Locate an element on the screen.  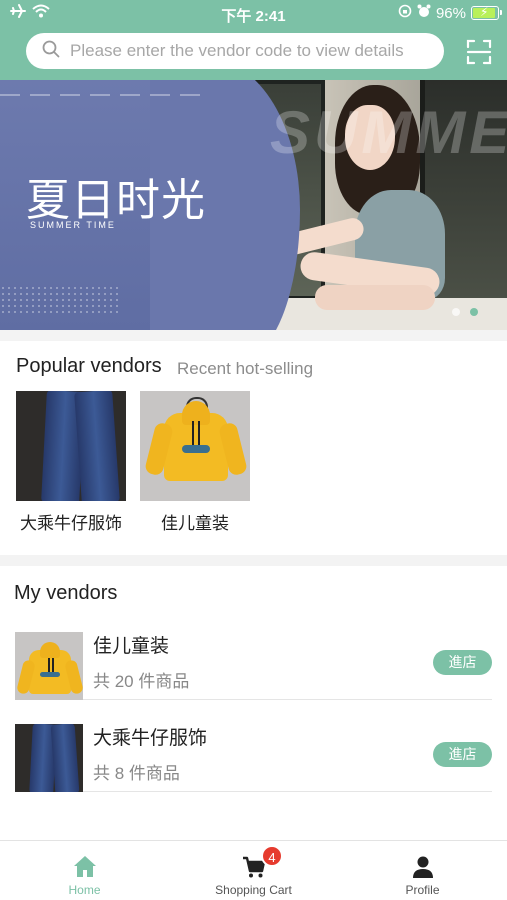
section-title: My vendors is located at coordinates (66, 593).